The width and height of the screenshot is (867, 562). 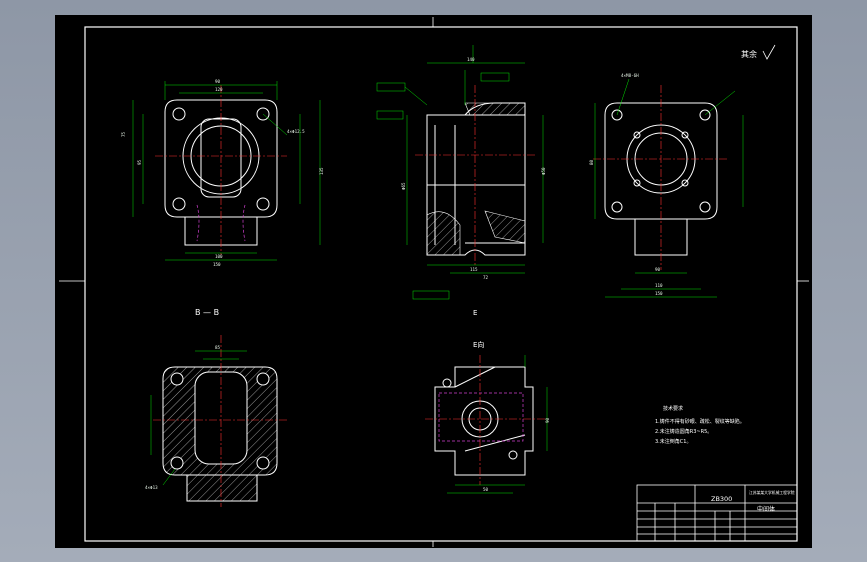 What do you see at coordinates (659, 285) in the screenshot?
I see `dim-right-w2: 110` at bounding box center [659, 285].